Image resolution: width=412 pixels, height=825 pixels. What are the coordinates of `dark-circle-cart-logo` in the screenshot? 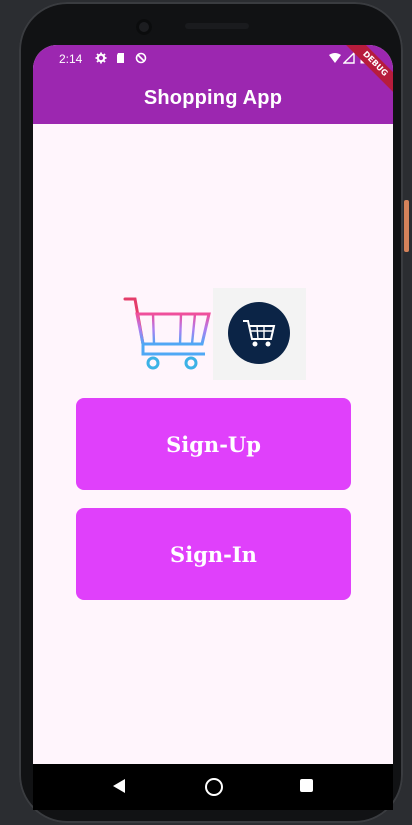 It's located at (259, 333).